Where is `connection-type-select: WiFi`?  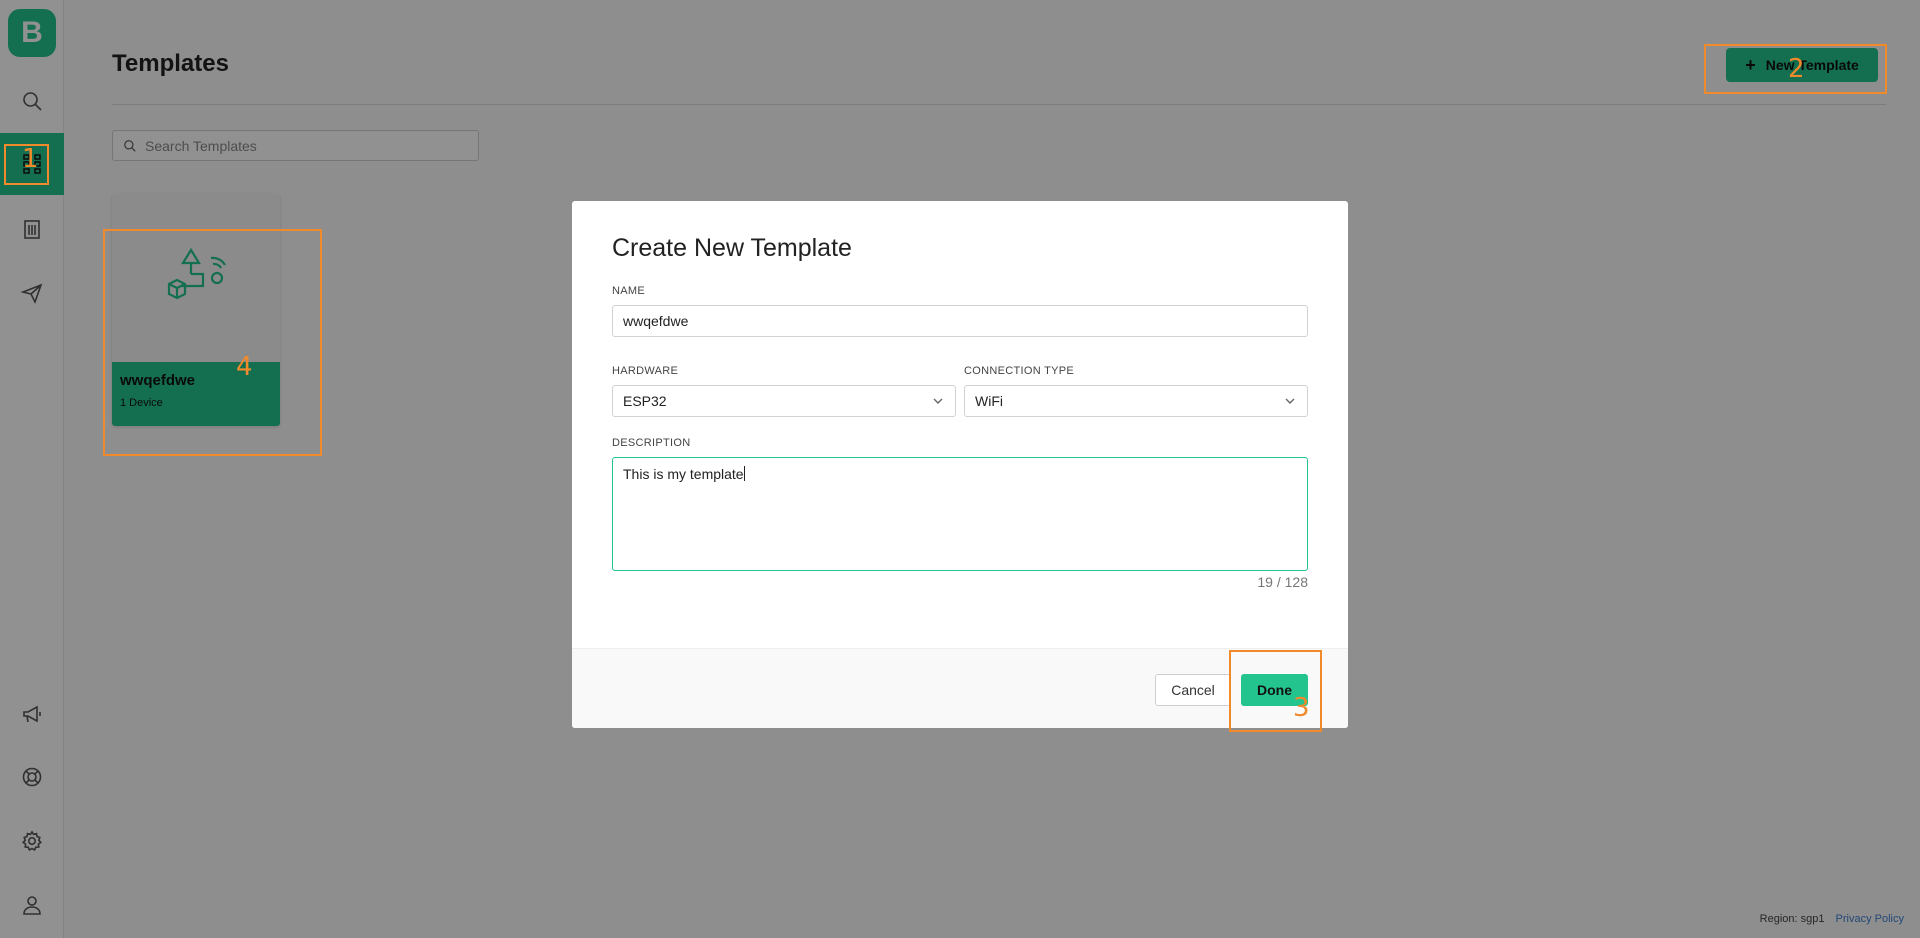
connection-type-select: WiFi is located at coordinates (1136, 401).